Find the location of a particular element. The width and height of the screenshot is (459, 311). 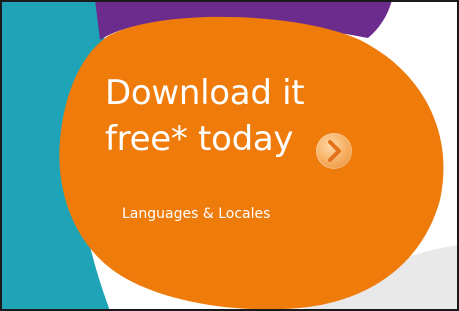

headline-line-2: free* today is located at coordinates (255, 139).